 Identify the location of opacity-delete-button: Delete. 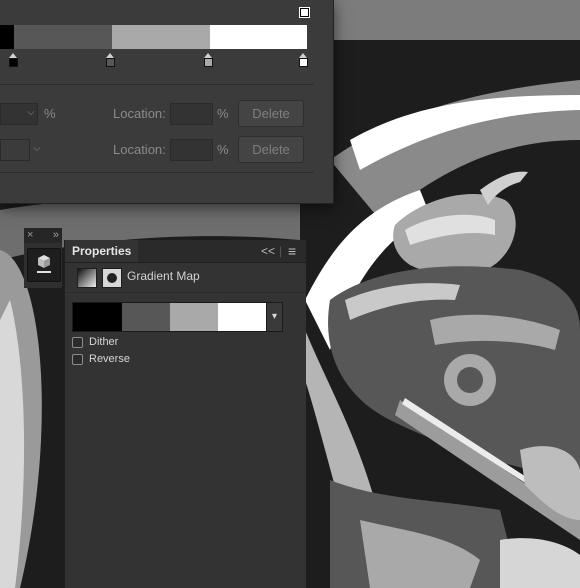
(271, 113).